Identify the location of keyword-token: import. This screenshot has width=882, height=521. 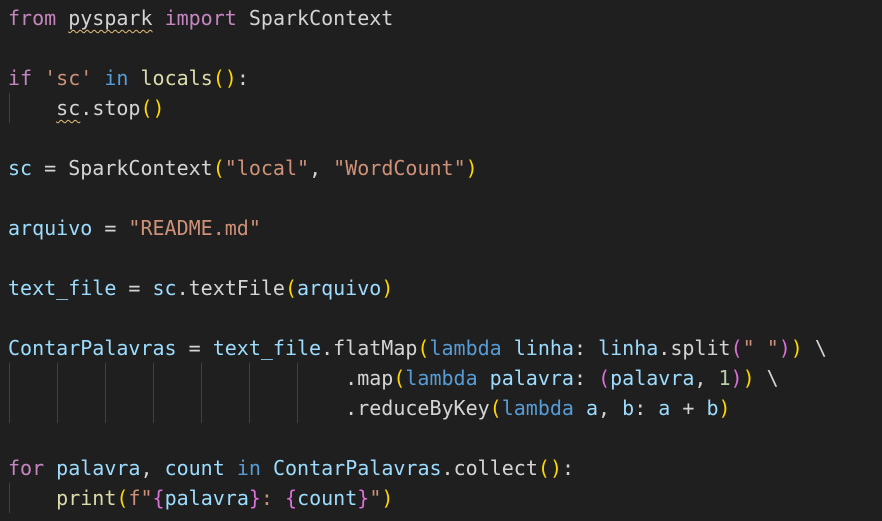
(200, 18).